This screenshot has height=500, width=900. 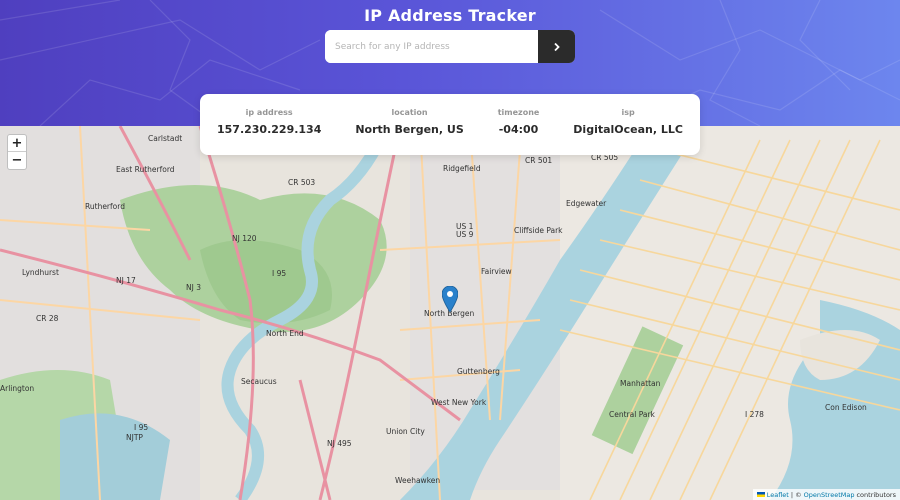 What do you see at coordinates (409, 122) in the screenshot?
I see `location-section: location North Bergen, US` at bounding box center [409, 122].